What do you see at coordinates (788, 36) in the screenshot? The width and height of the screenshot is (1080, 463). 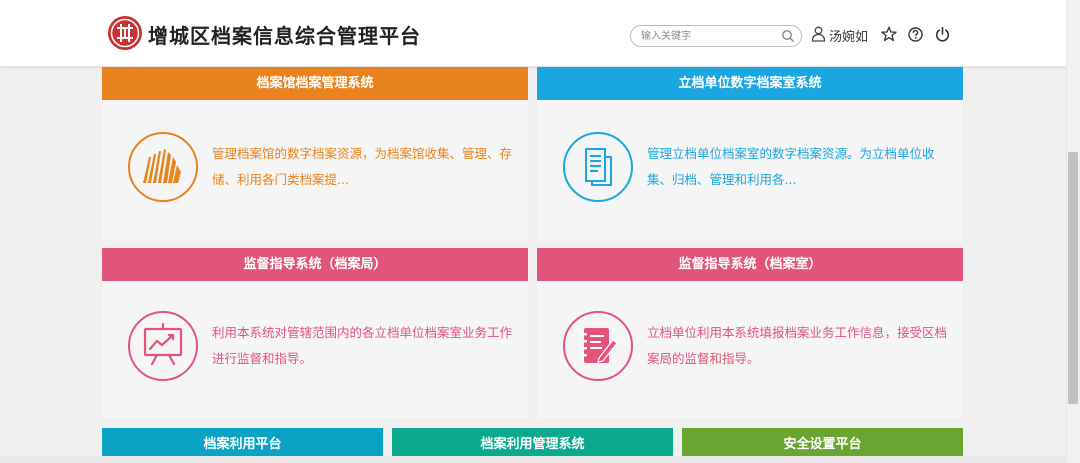 I see `search-icon` at bounding box center [788, 36].